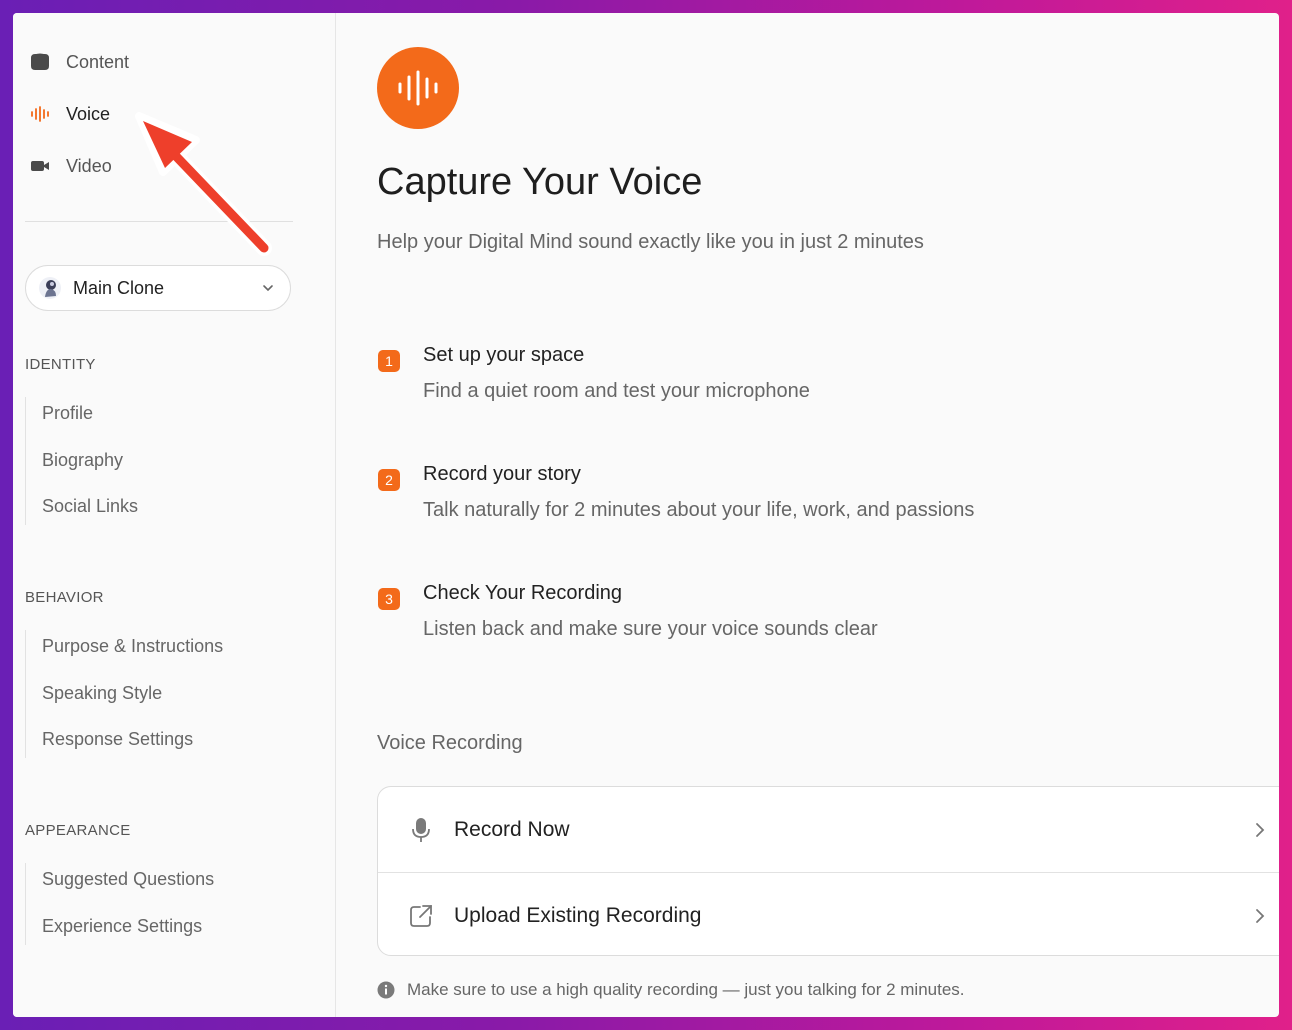 The height and width of the screenshot is (1030, 1292). What do you see at coordinates (389, 480) in the screenshot?
I see `step-number-badge: 2` at bounding box center [389, 480].